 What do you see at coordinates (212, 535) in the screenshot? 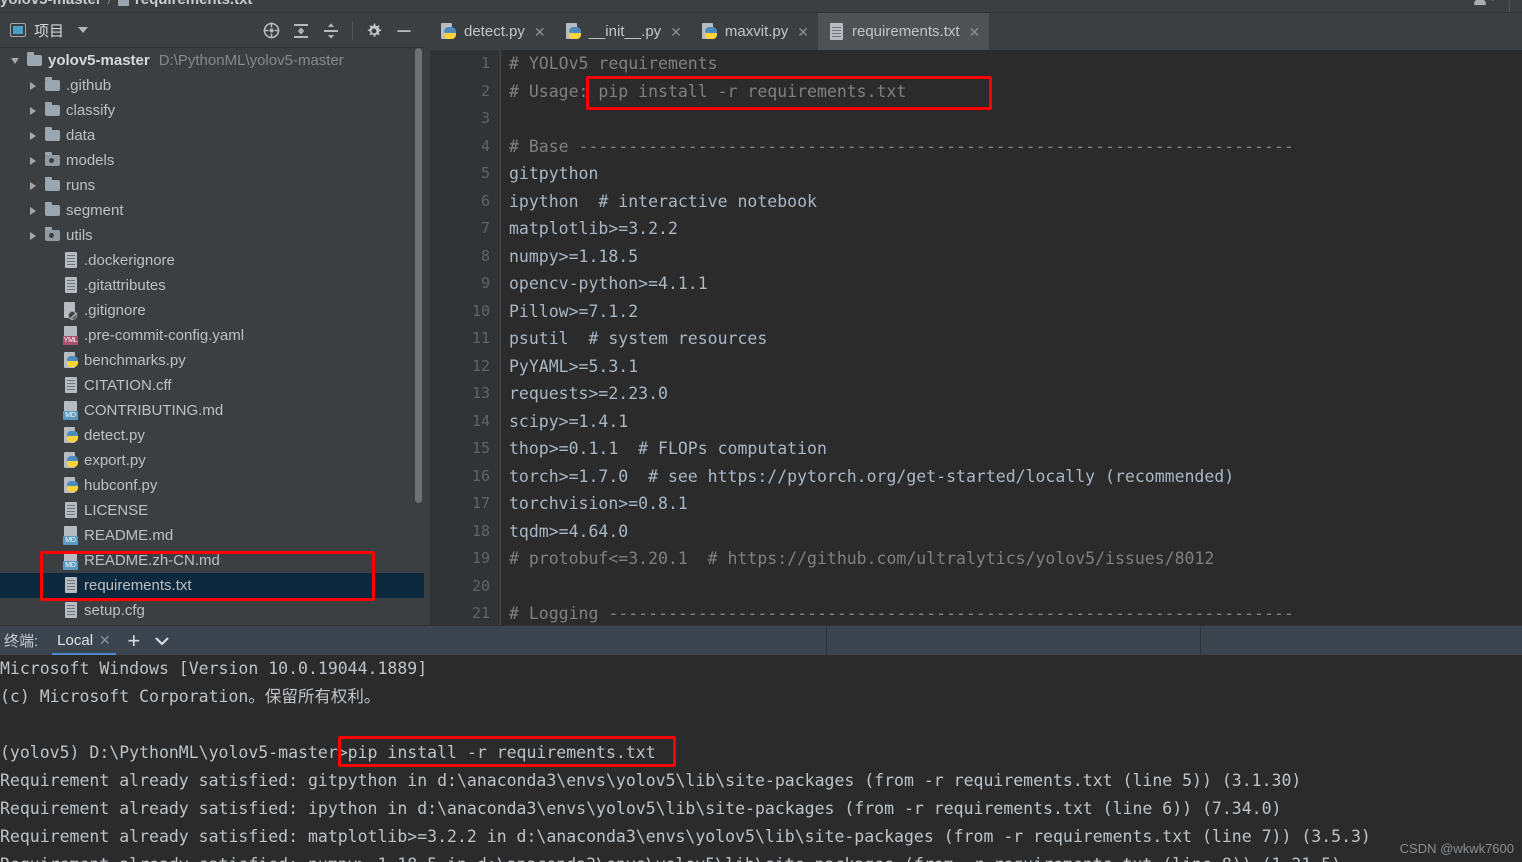
I see `tree-row: MD README.md` at bounding box center [212, 535].